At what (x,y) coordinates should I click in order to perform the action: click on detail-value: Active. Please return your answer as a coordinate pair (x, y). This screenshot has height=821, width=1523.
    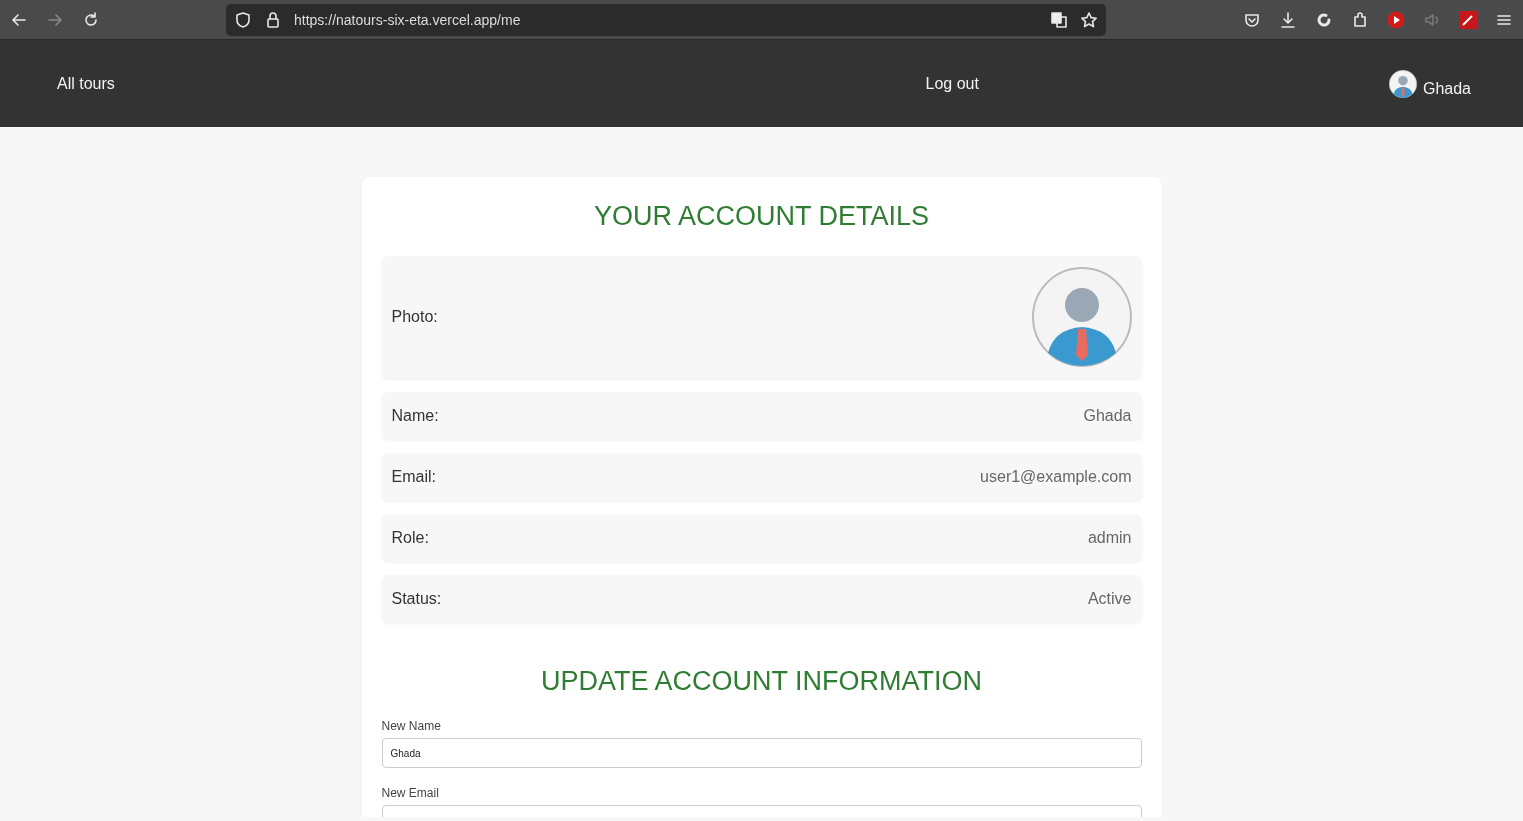
    Looking at the image, I should click on (1109, 598).